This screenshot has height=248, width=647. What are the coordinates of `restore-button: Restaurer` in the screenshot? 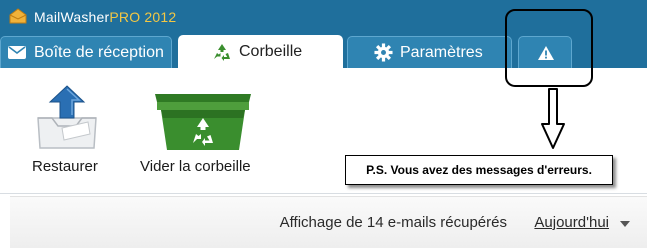 It's located at (69, 125).